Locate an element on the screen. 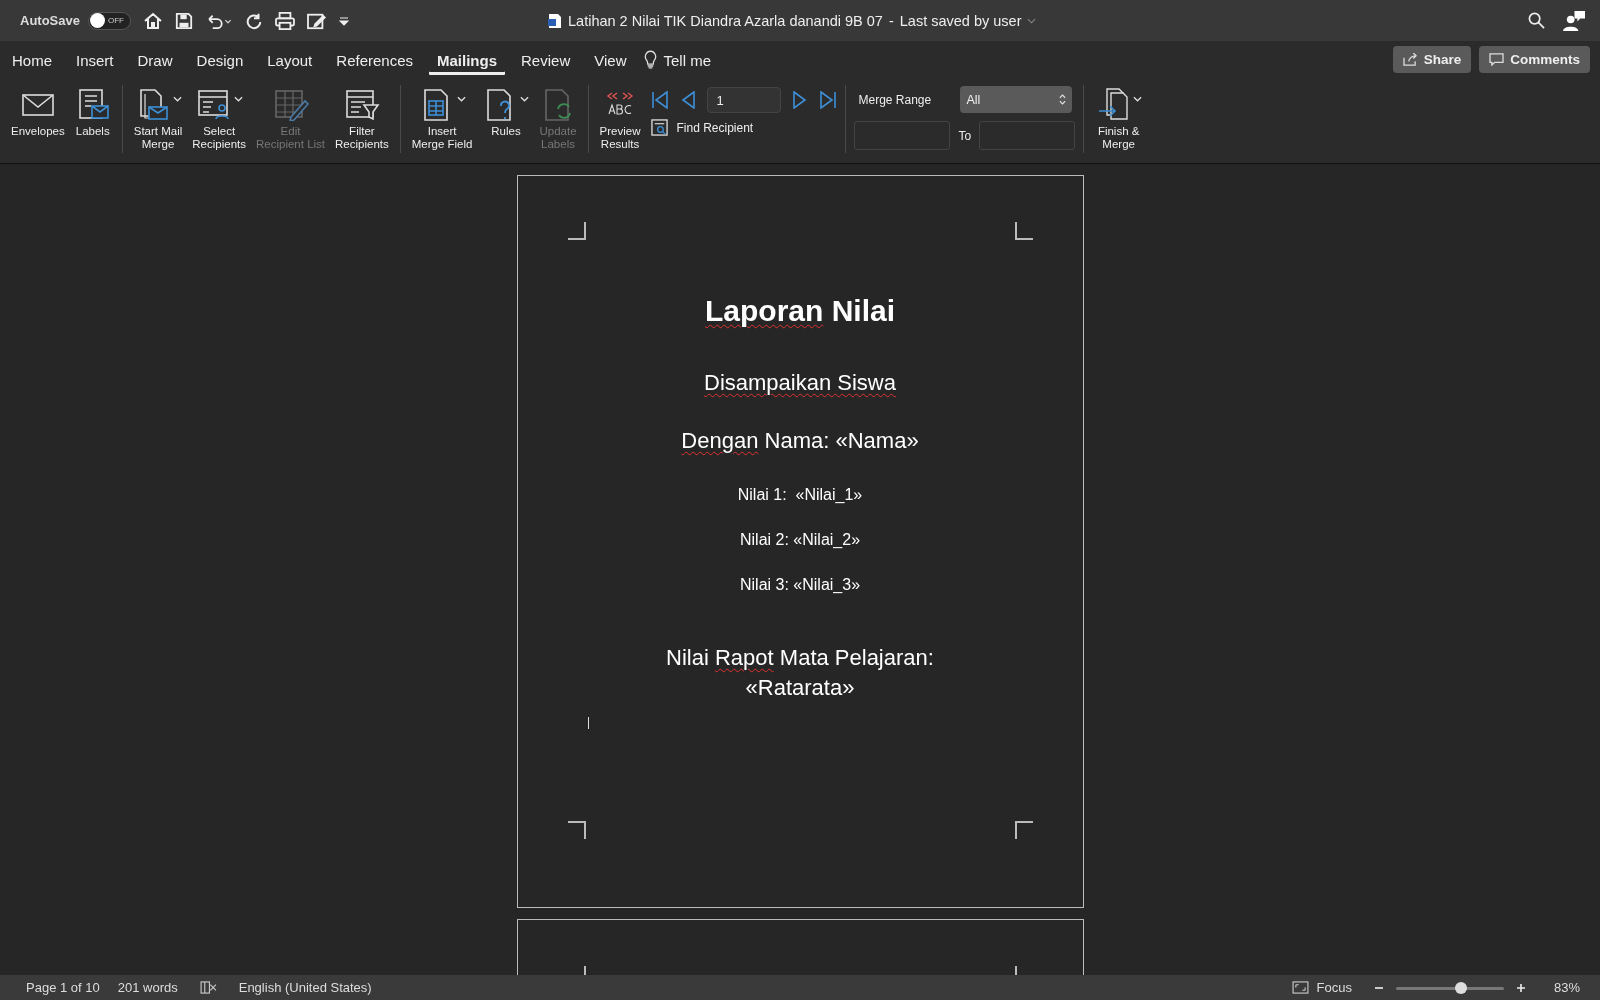  table-person-icon is located at coordinates (213, 104).